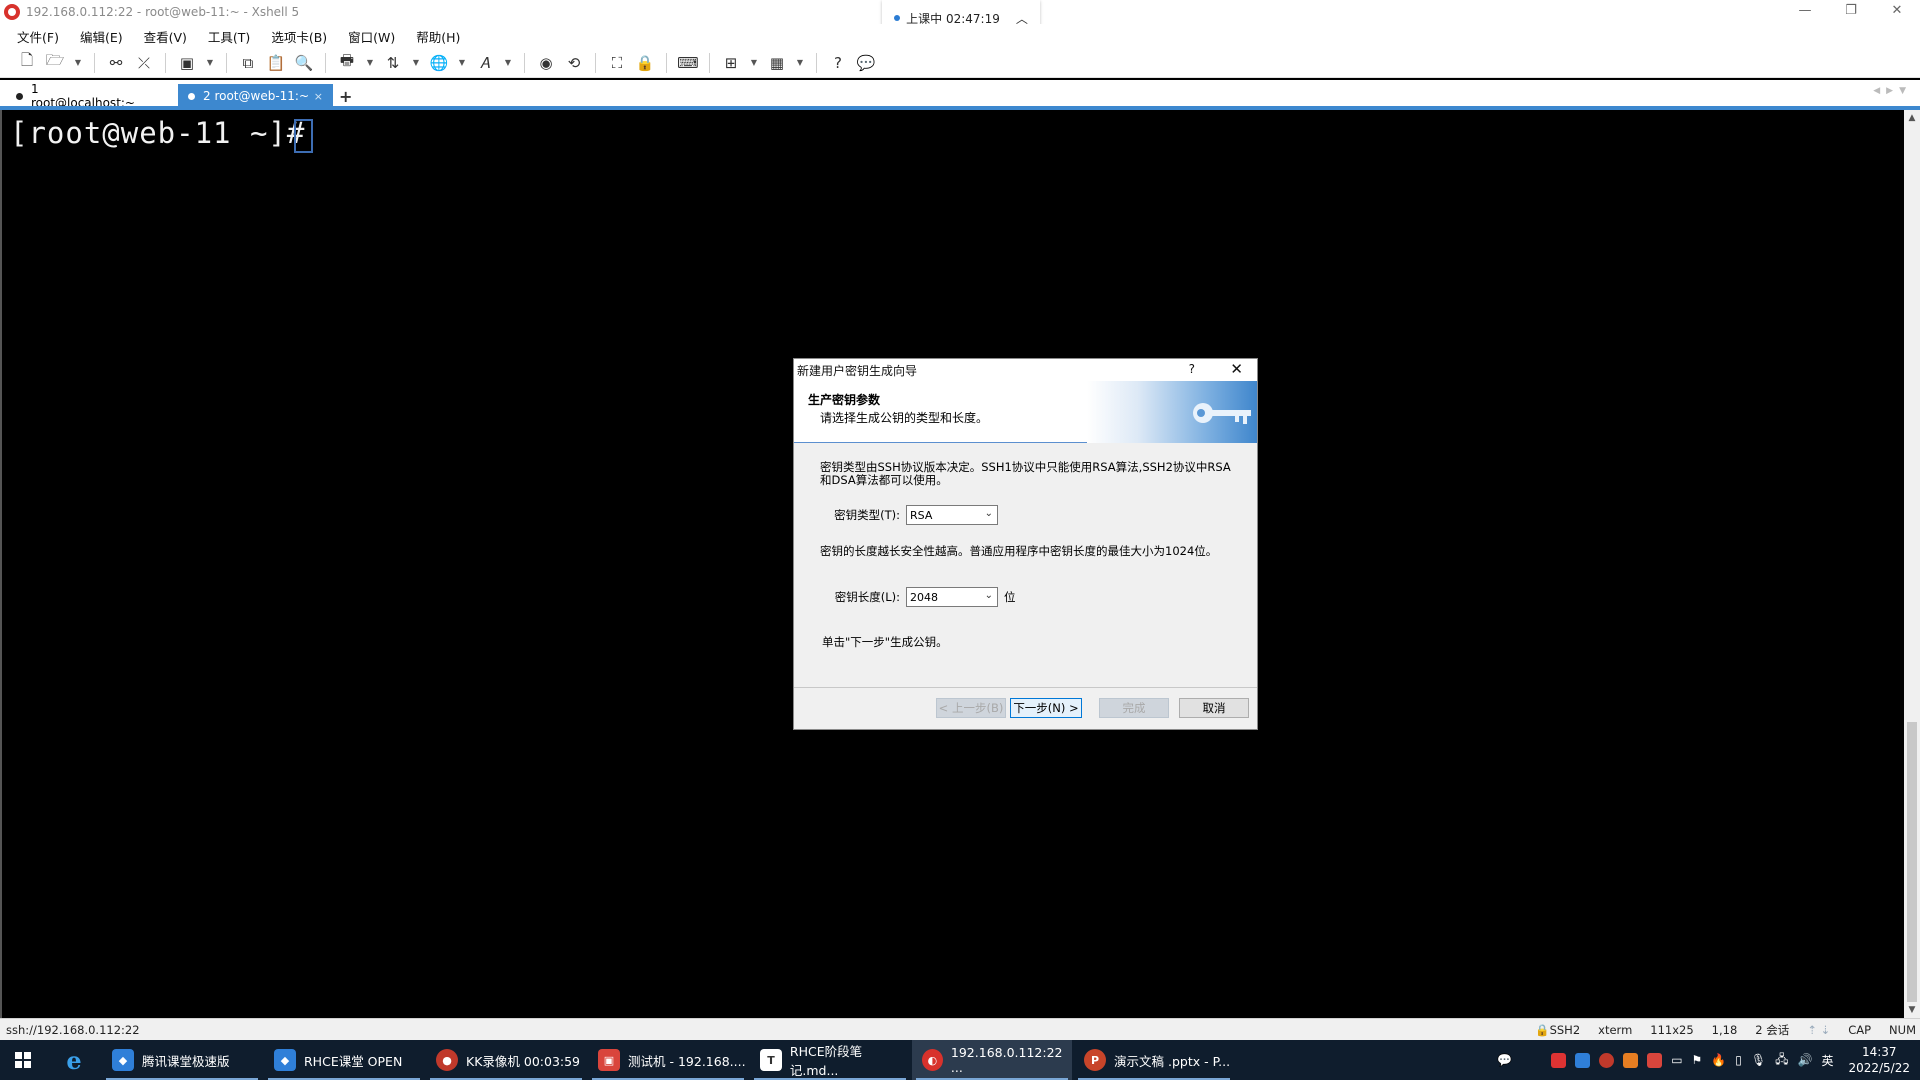 The image size is (1920, 1080). Describe the element at coordinates (1892, 91) in the screenshot. I see `tab-scroll-arrows-icon: ◀▶▼` at that location.